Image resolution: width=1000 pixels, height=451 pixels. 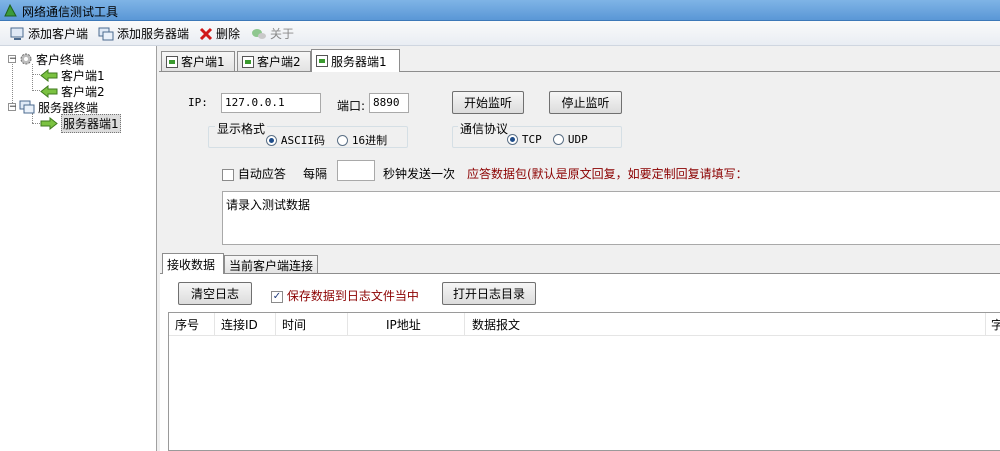 I want to click on port-input: 8890, so click(x=389, y=103).